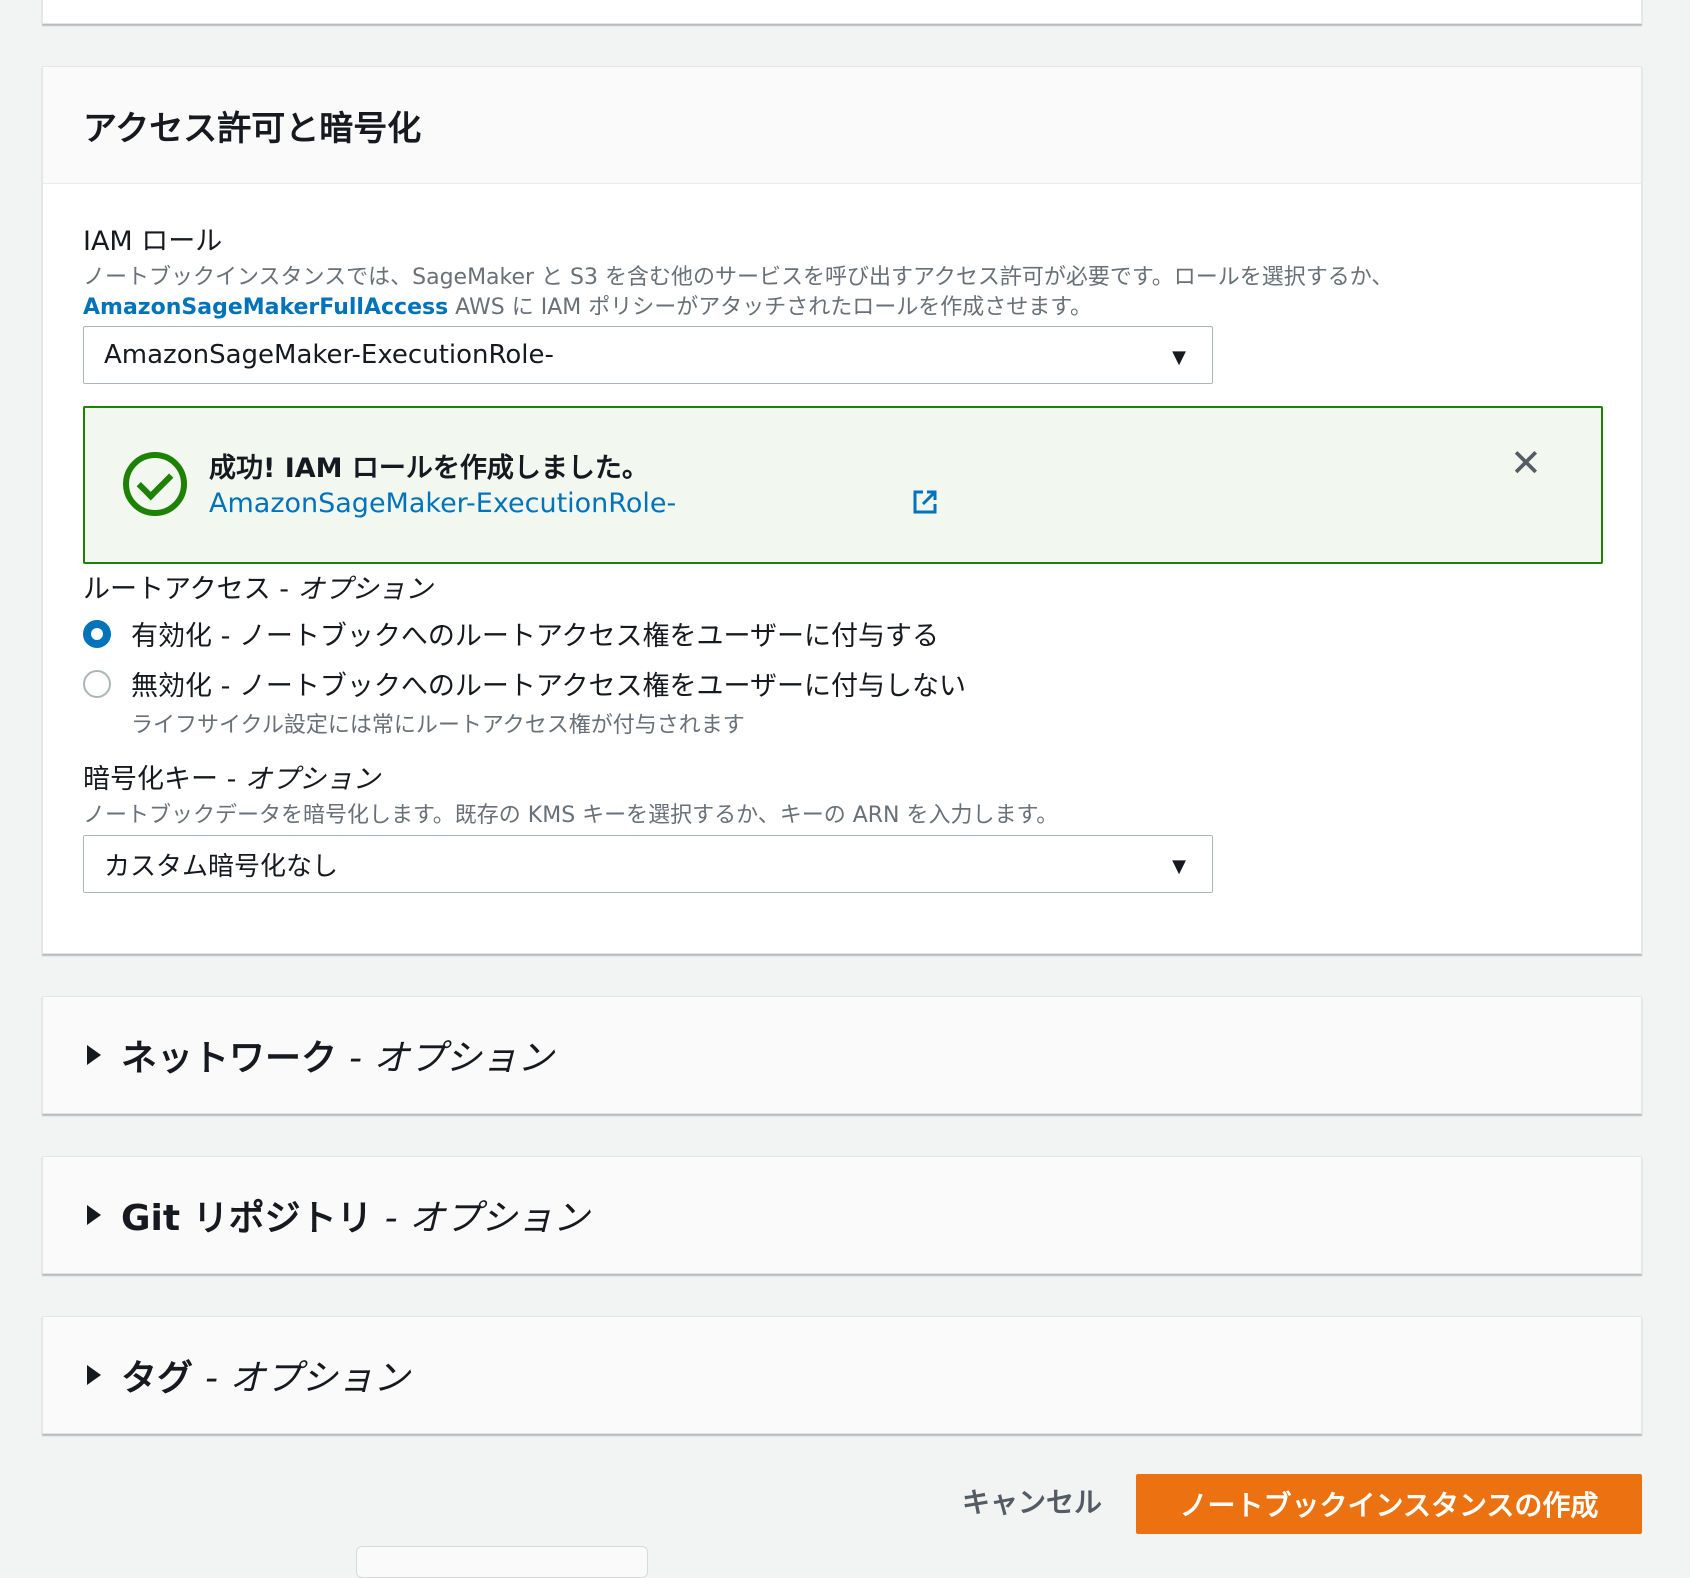 This screenshot has height=1578, width=1690. I want to click on network-title: ネットワーク, so click(229, 1058).